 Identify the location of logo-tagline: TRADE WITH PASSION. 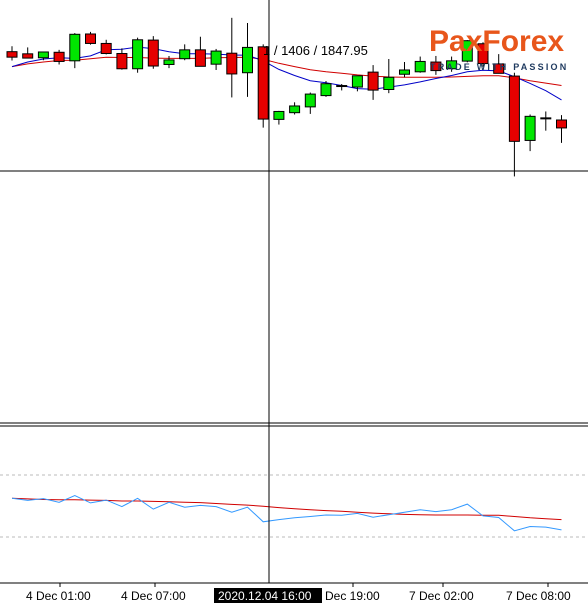
(499, 67).